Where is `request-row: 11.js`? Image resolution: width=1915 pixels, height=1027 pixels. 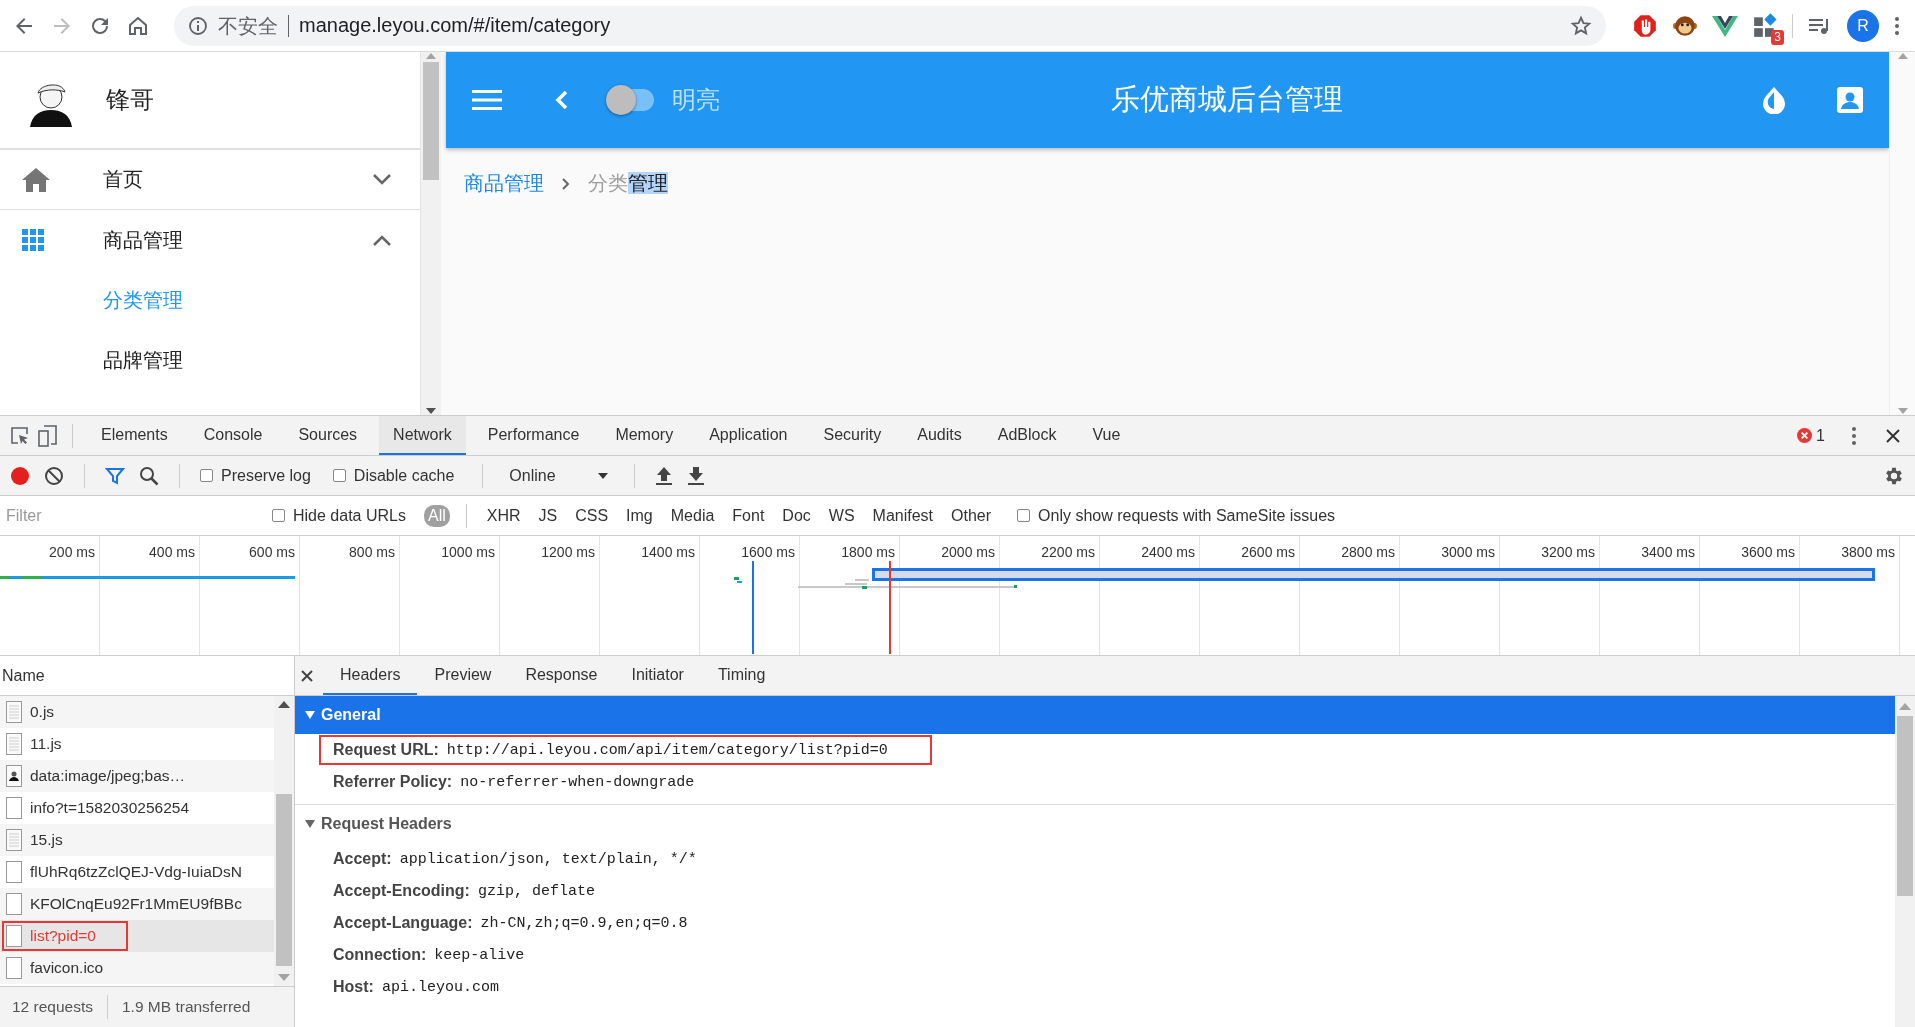
request-row: 11.js is located at coordinates (137, 744).